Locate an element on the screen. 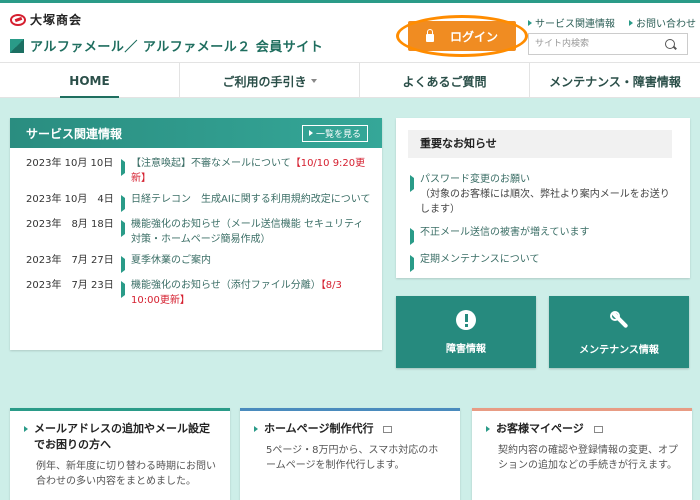 Image resolution: width=700 pixels, height=500 pixels. news-date: 2023年 10月 4日 is located at coordinates (70, 199).